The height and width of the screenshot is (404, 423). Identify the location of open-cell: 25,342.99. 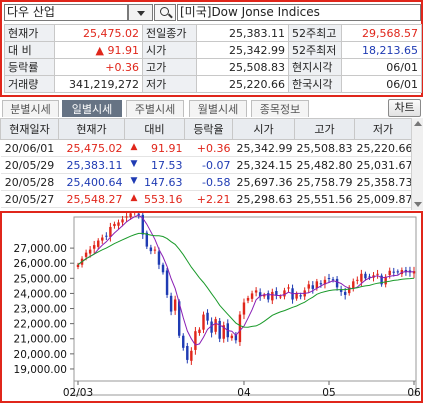
(263, 148).